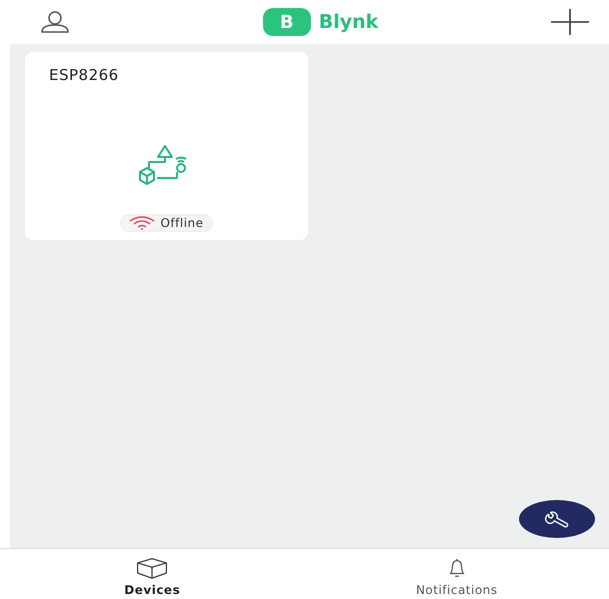  Describe the element at coordinates (142, 223) in the screenshot. I see `wifi-icon` at that location.